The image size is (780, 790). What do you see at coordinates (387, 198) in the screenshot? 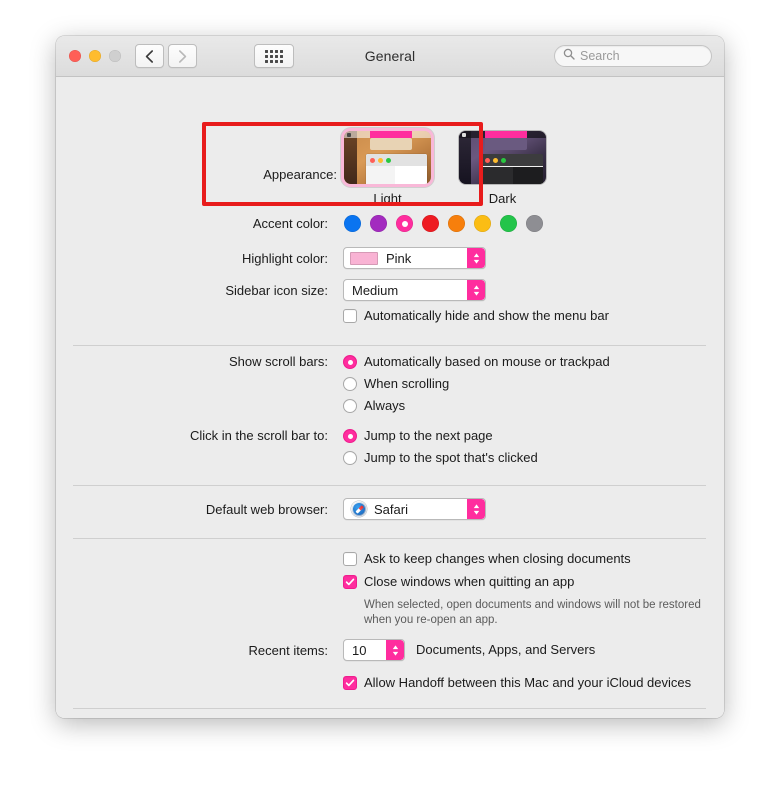
I see `appearance-caption-light: Light` at bounding box center [387, 198].